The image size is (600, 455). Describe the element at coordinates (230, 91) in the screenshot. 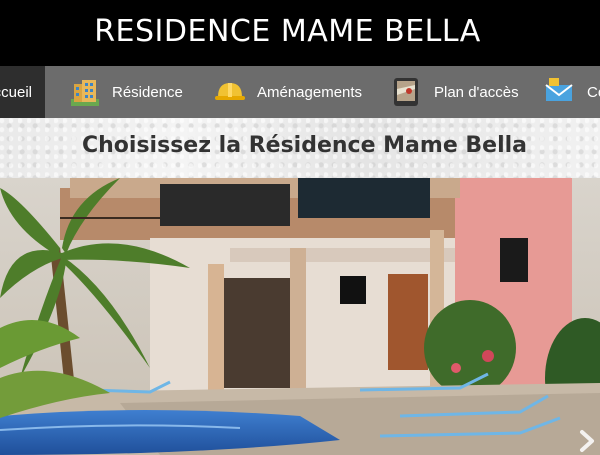

I see `hard-hat-icon` at that location.